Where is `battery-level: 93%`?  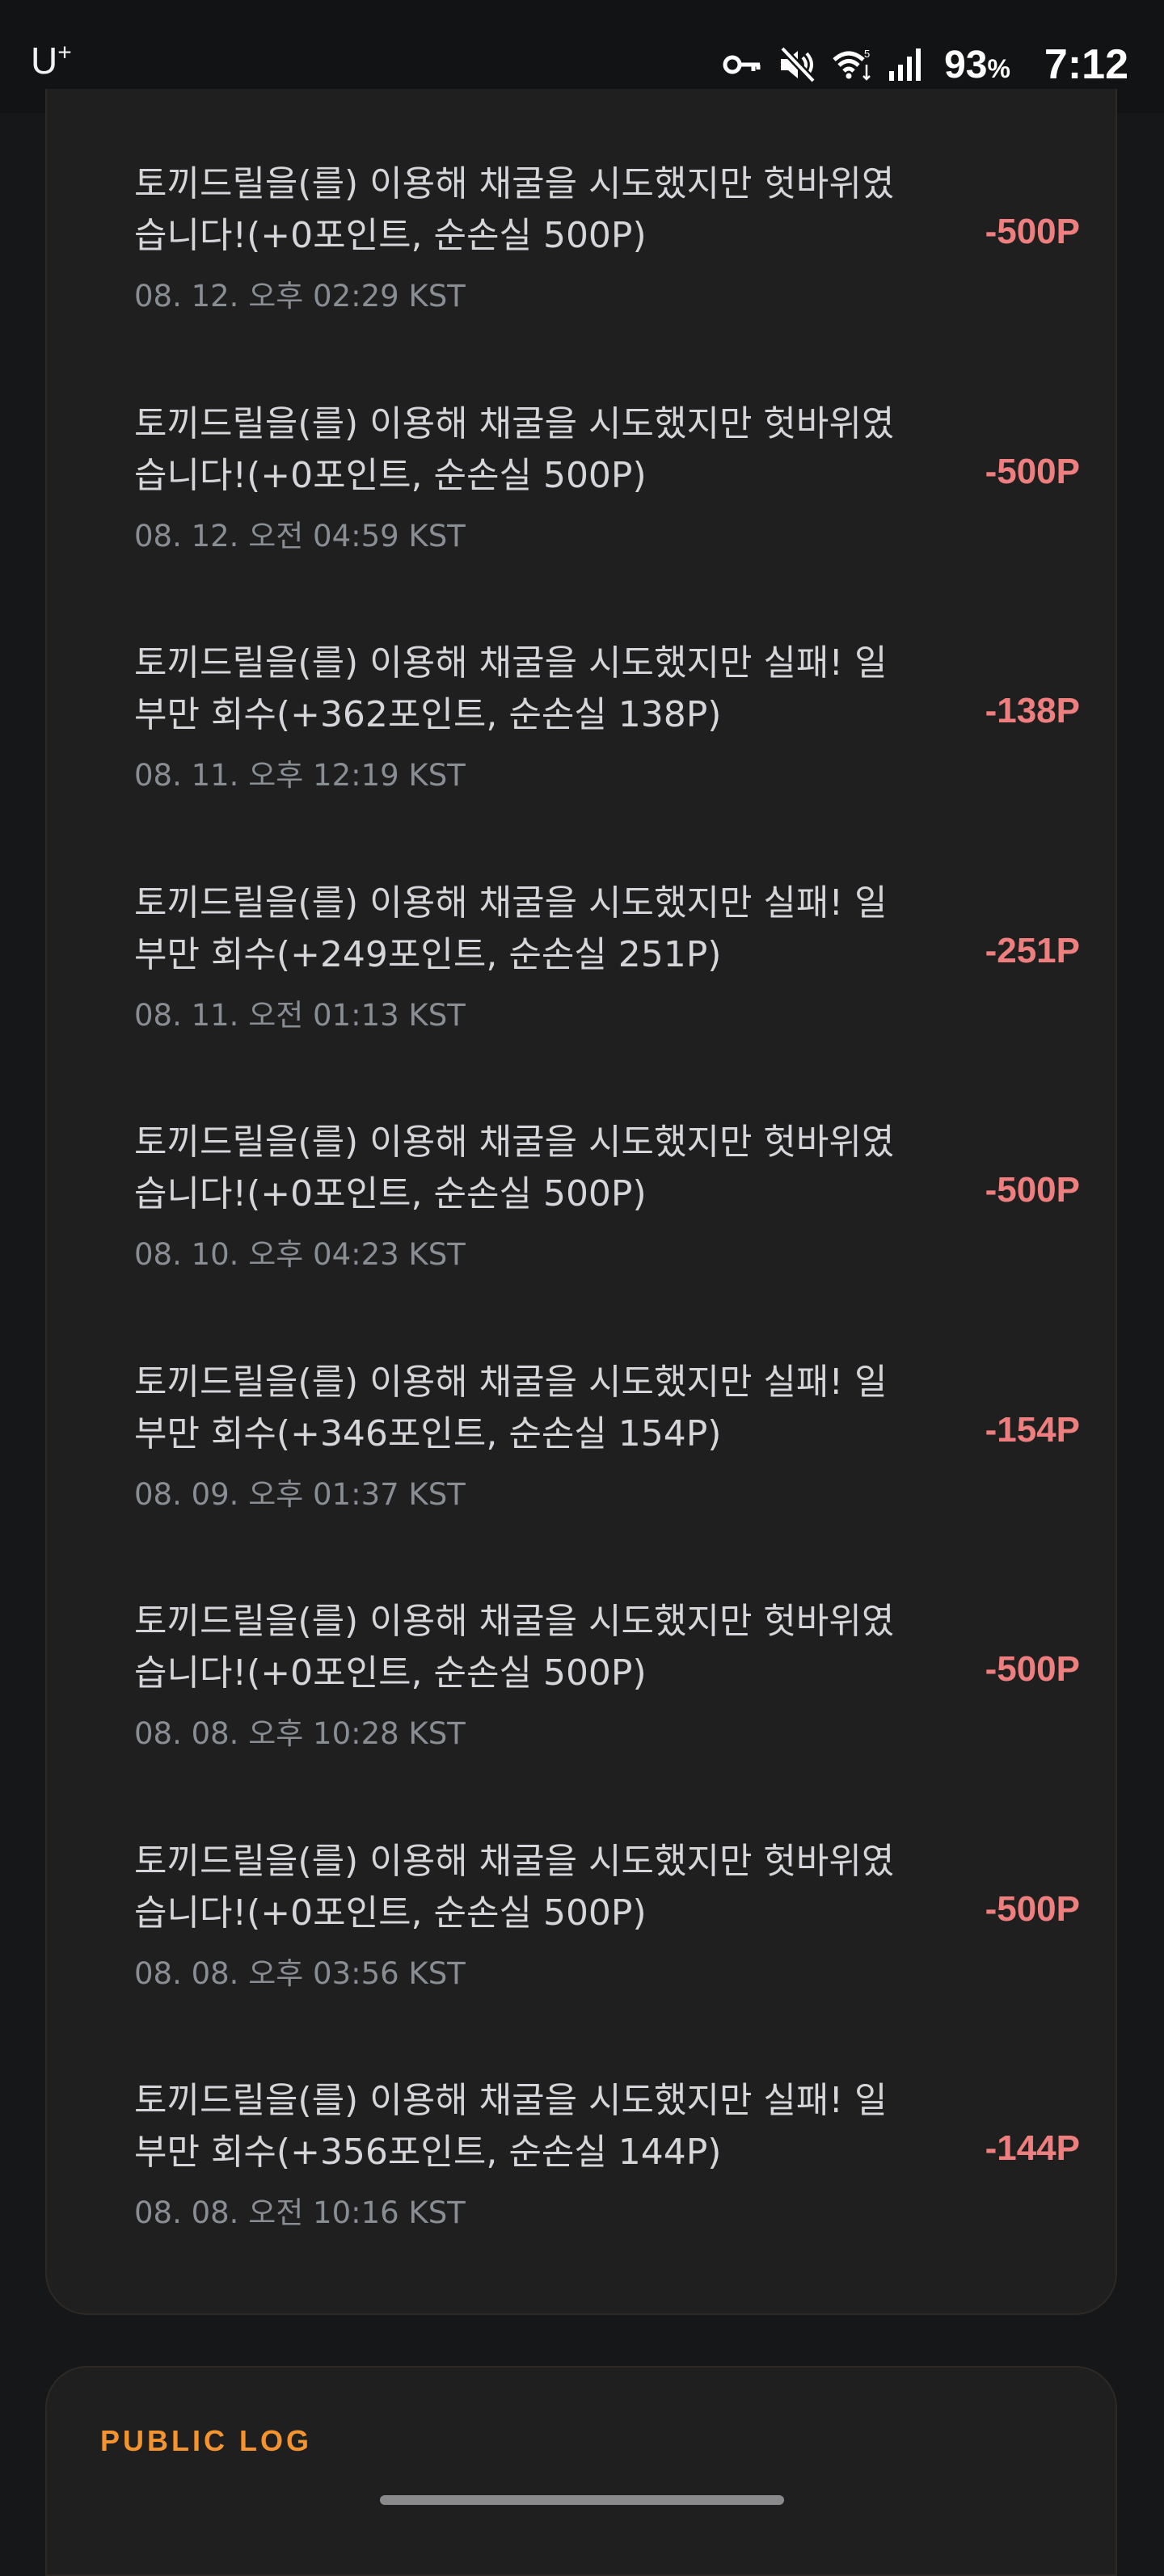 battery-level: 93% is located at coordinates (977, 65).